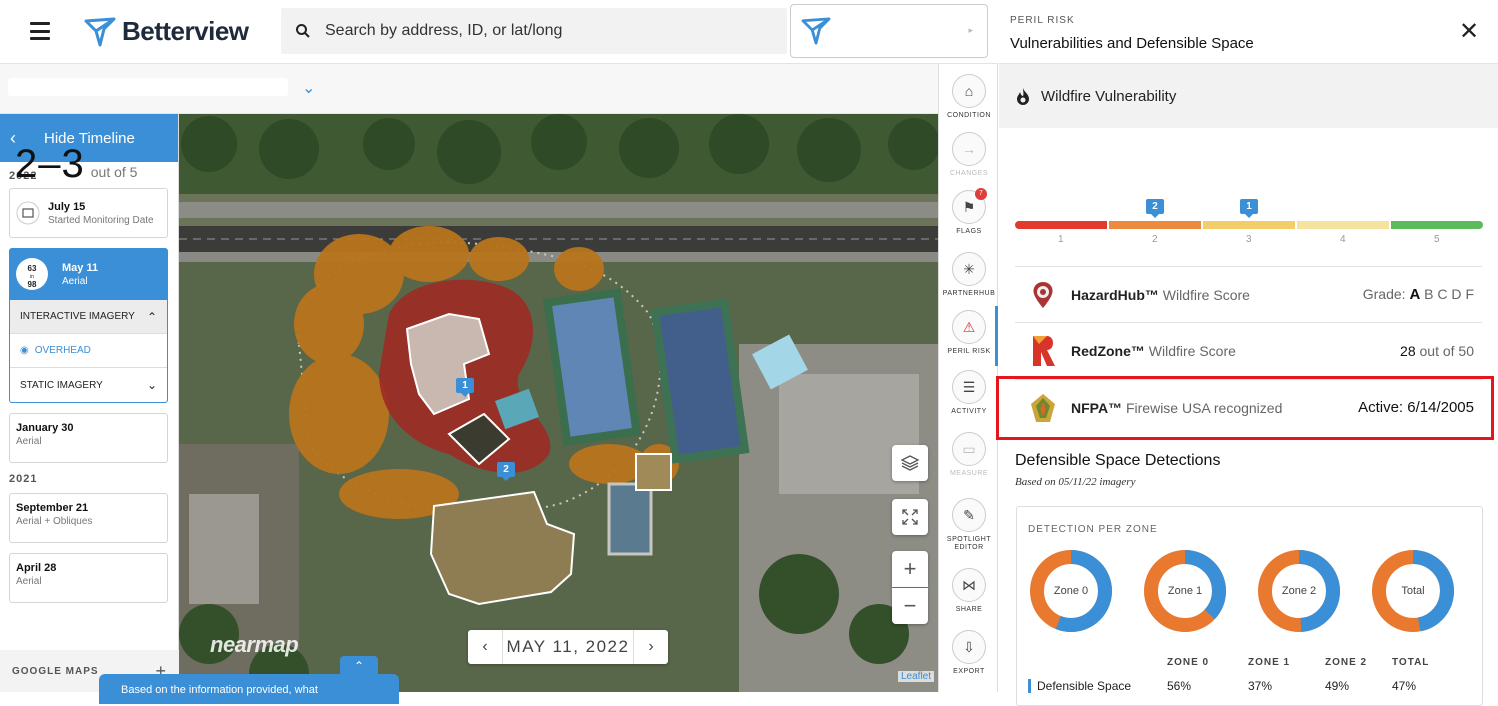 The width and height of the screenshot is (1498, 706). I want to click on zoom-out-button: −, so click(910, 606).